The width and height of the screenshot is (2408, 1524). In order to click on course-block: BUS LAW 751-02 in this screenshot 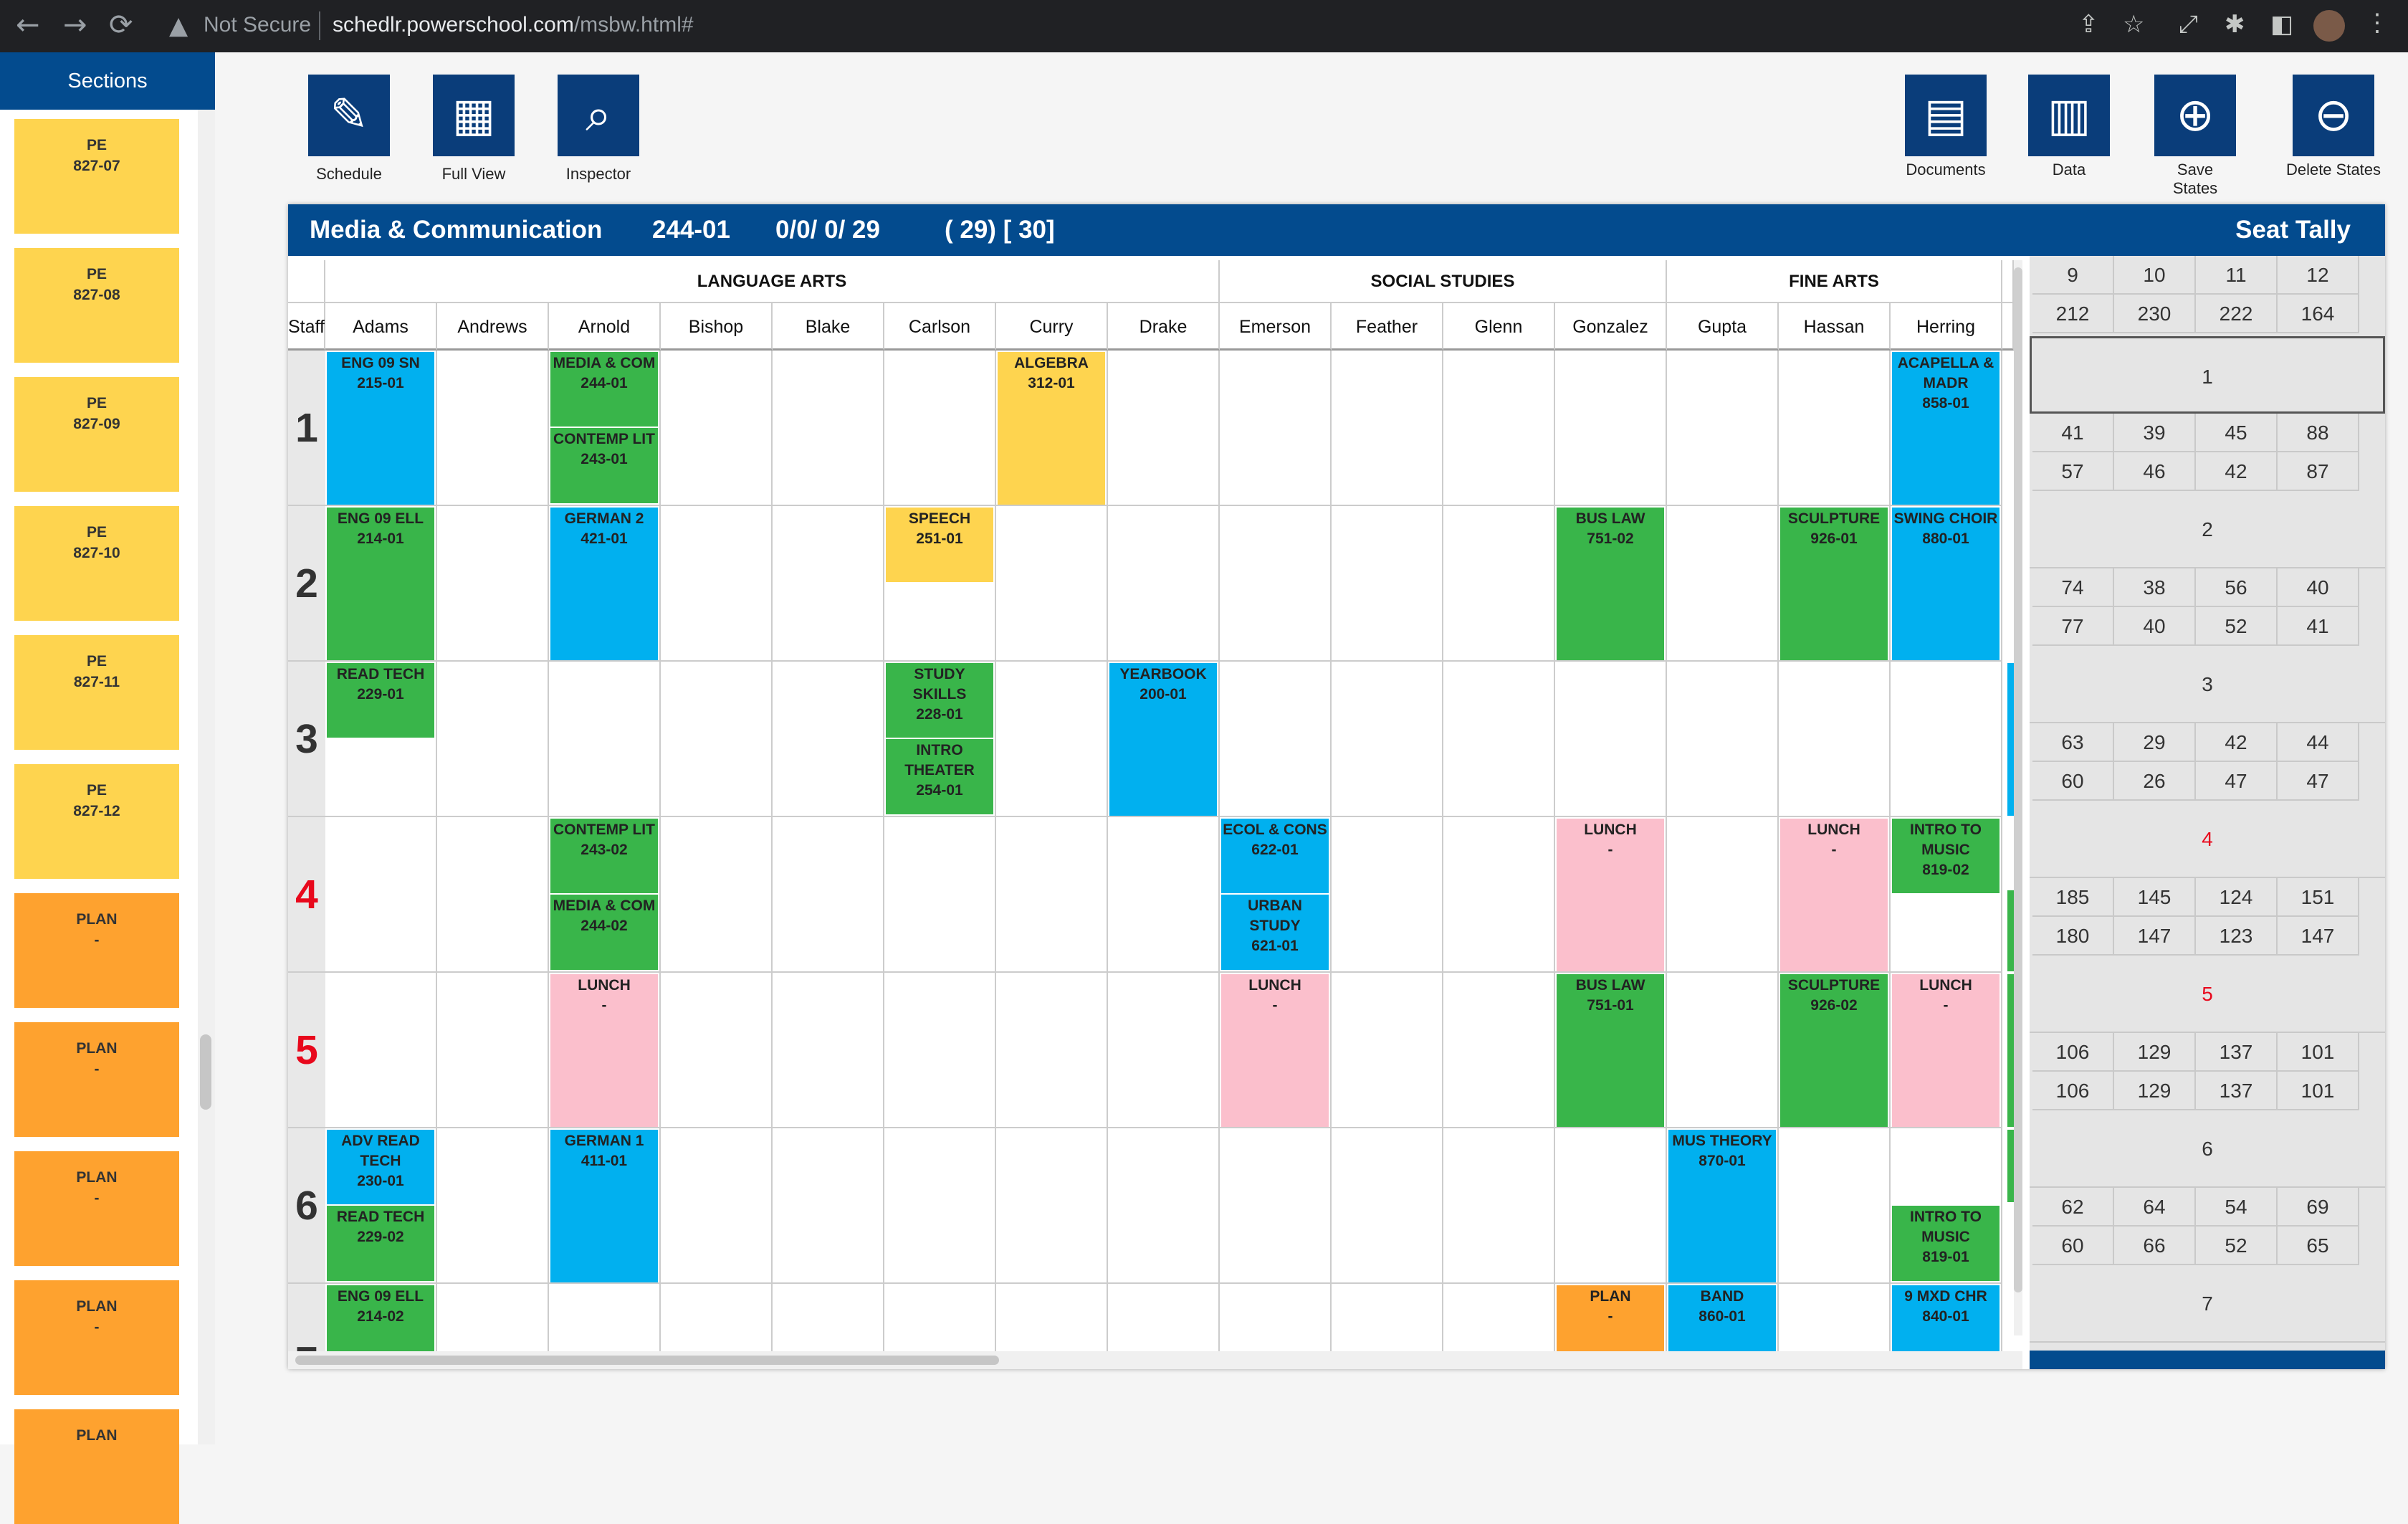, I will do `click(1611, 584)`.